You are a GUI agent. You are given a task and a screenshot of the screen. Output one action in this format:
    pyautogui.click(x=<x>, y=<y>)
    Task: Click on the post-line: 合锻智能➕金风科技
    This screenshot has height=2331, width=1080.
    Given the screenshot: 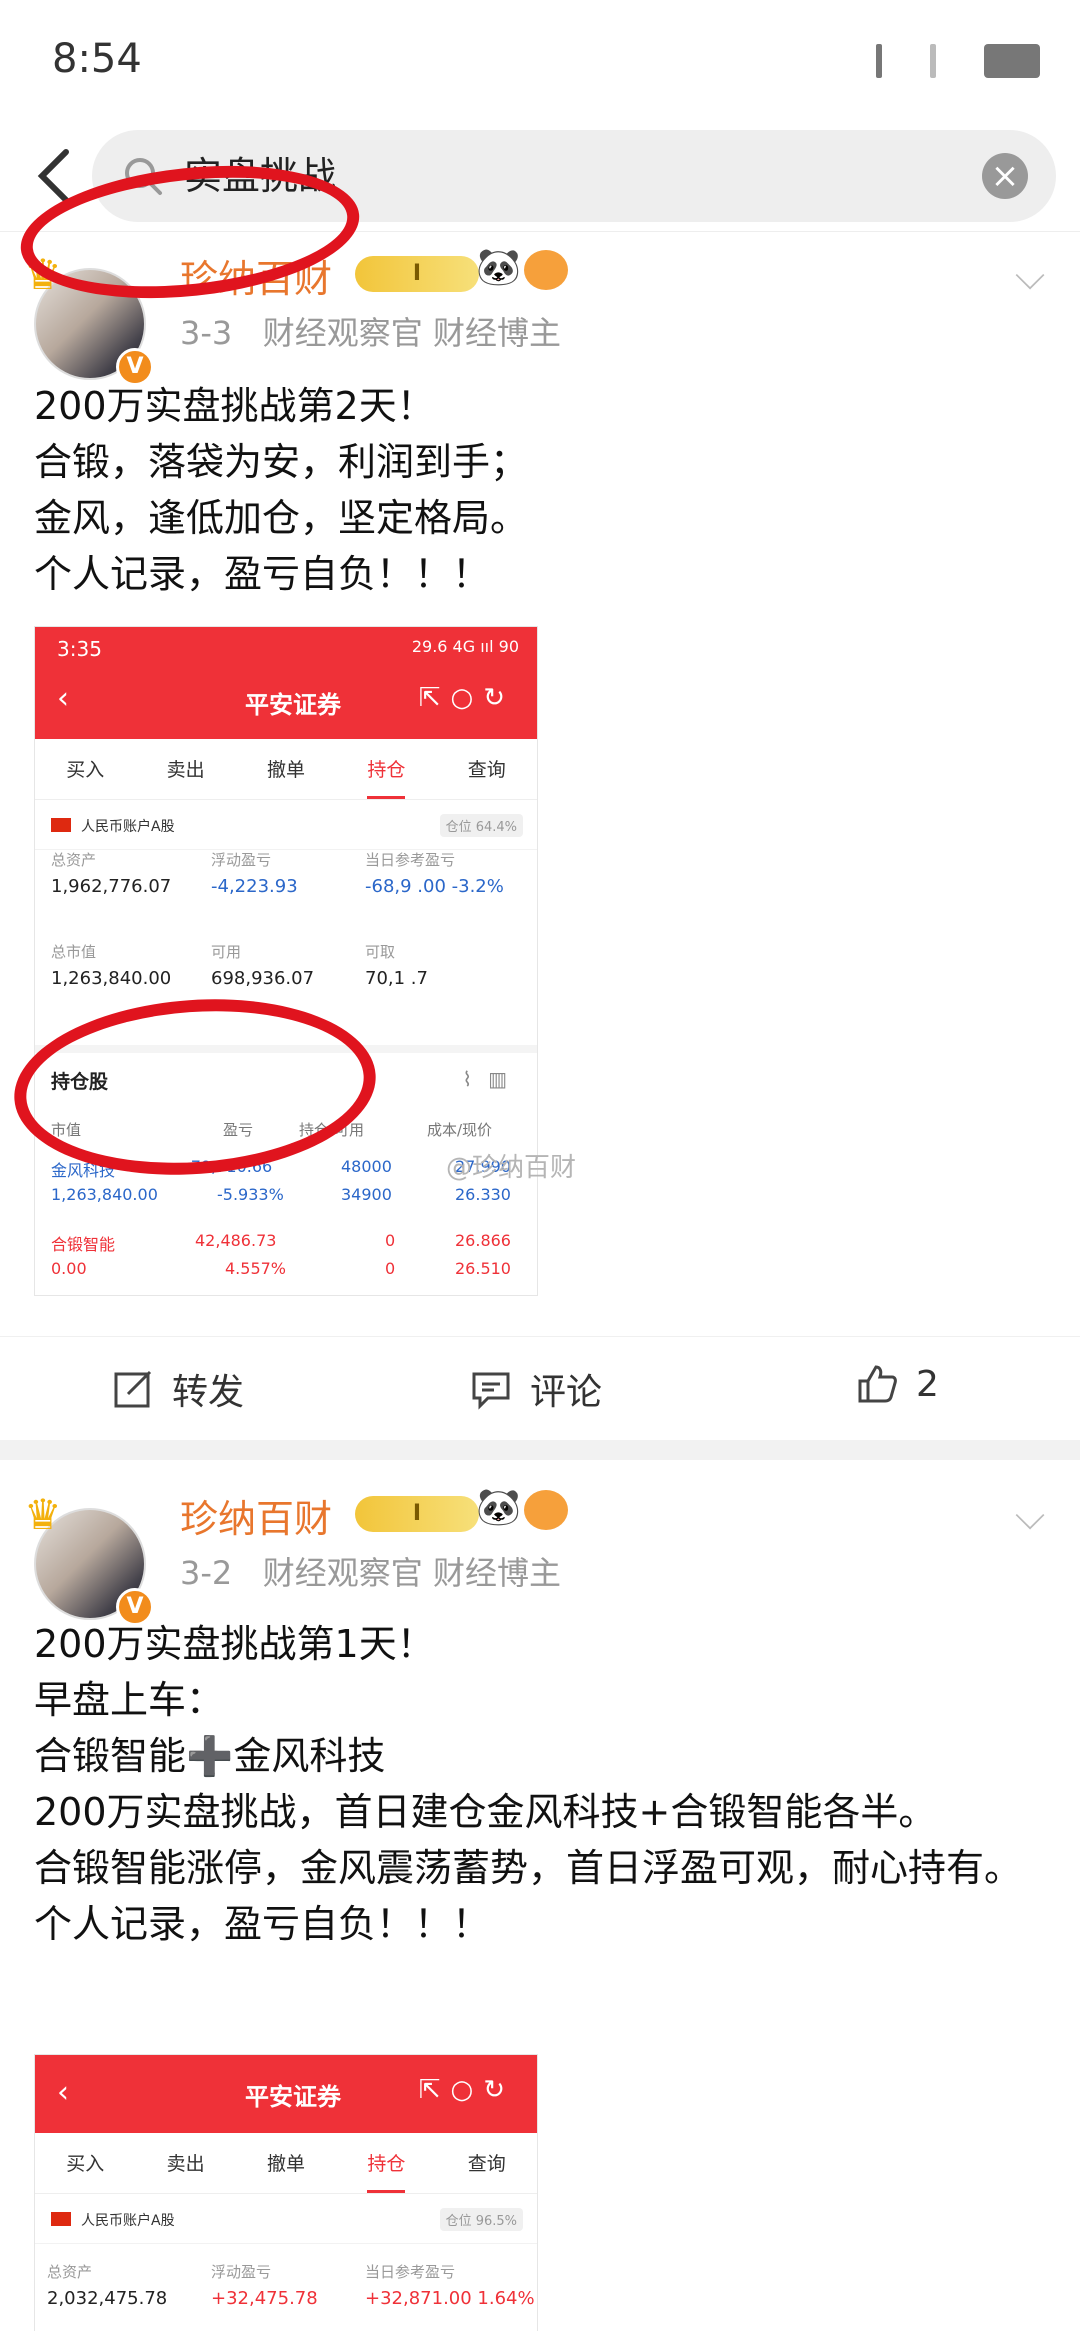 What is the action you would take?
    pyautogui.click(x=210, y=1756)
    